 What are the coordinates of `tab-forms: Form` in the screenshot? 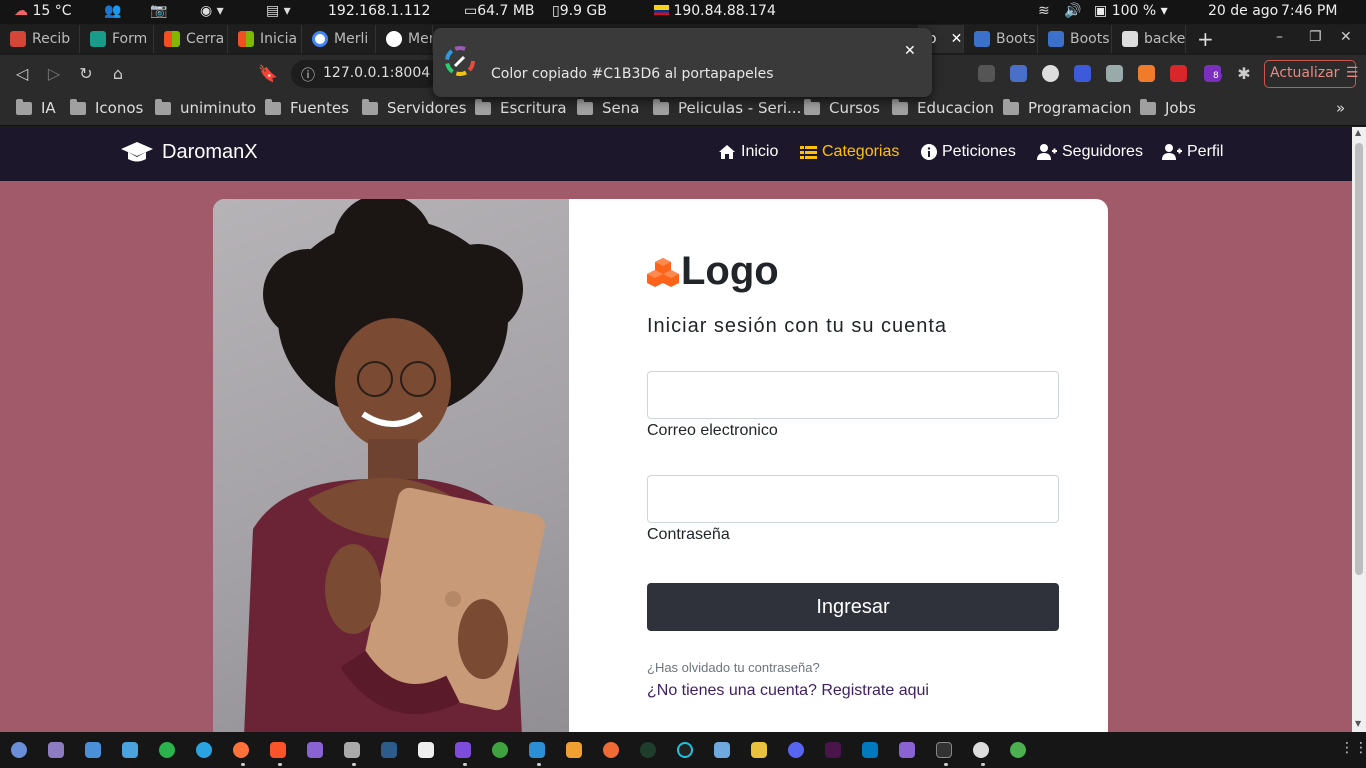 It's located at (117, 39).